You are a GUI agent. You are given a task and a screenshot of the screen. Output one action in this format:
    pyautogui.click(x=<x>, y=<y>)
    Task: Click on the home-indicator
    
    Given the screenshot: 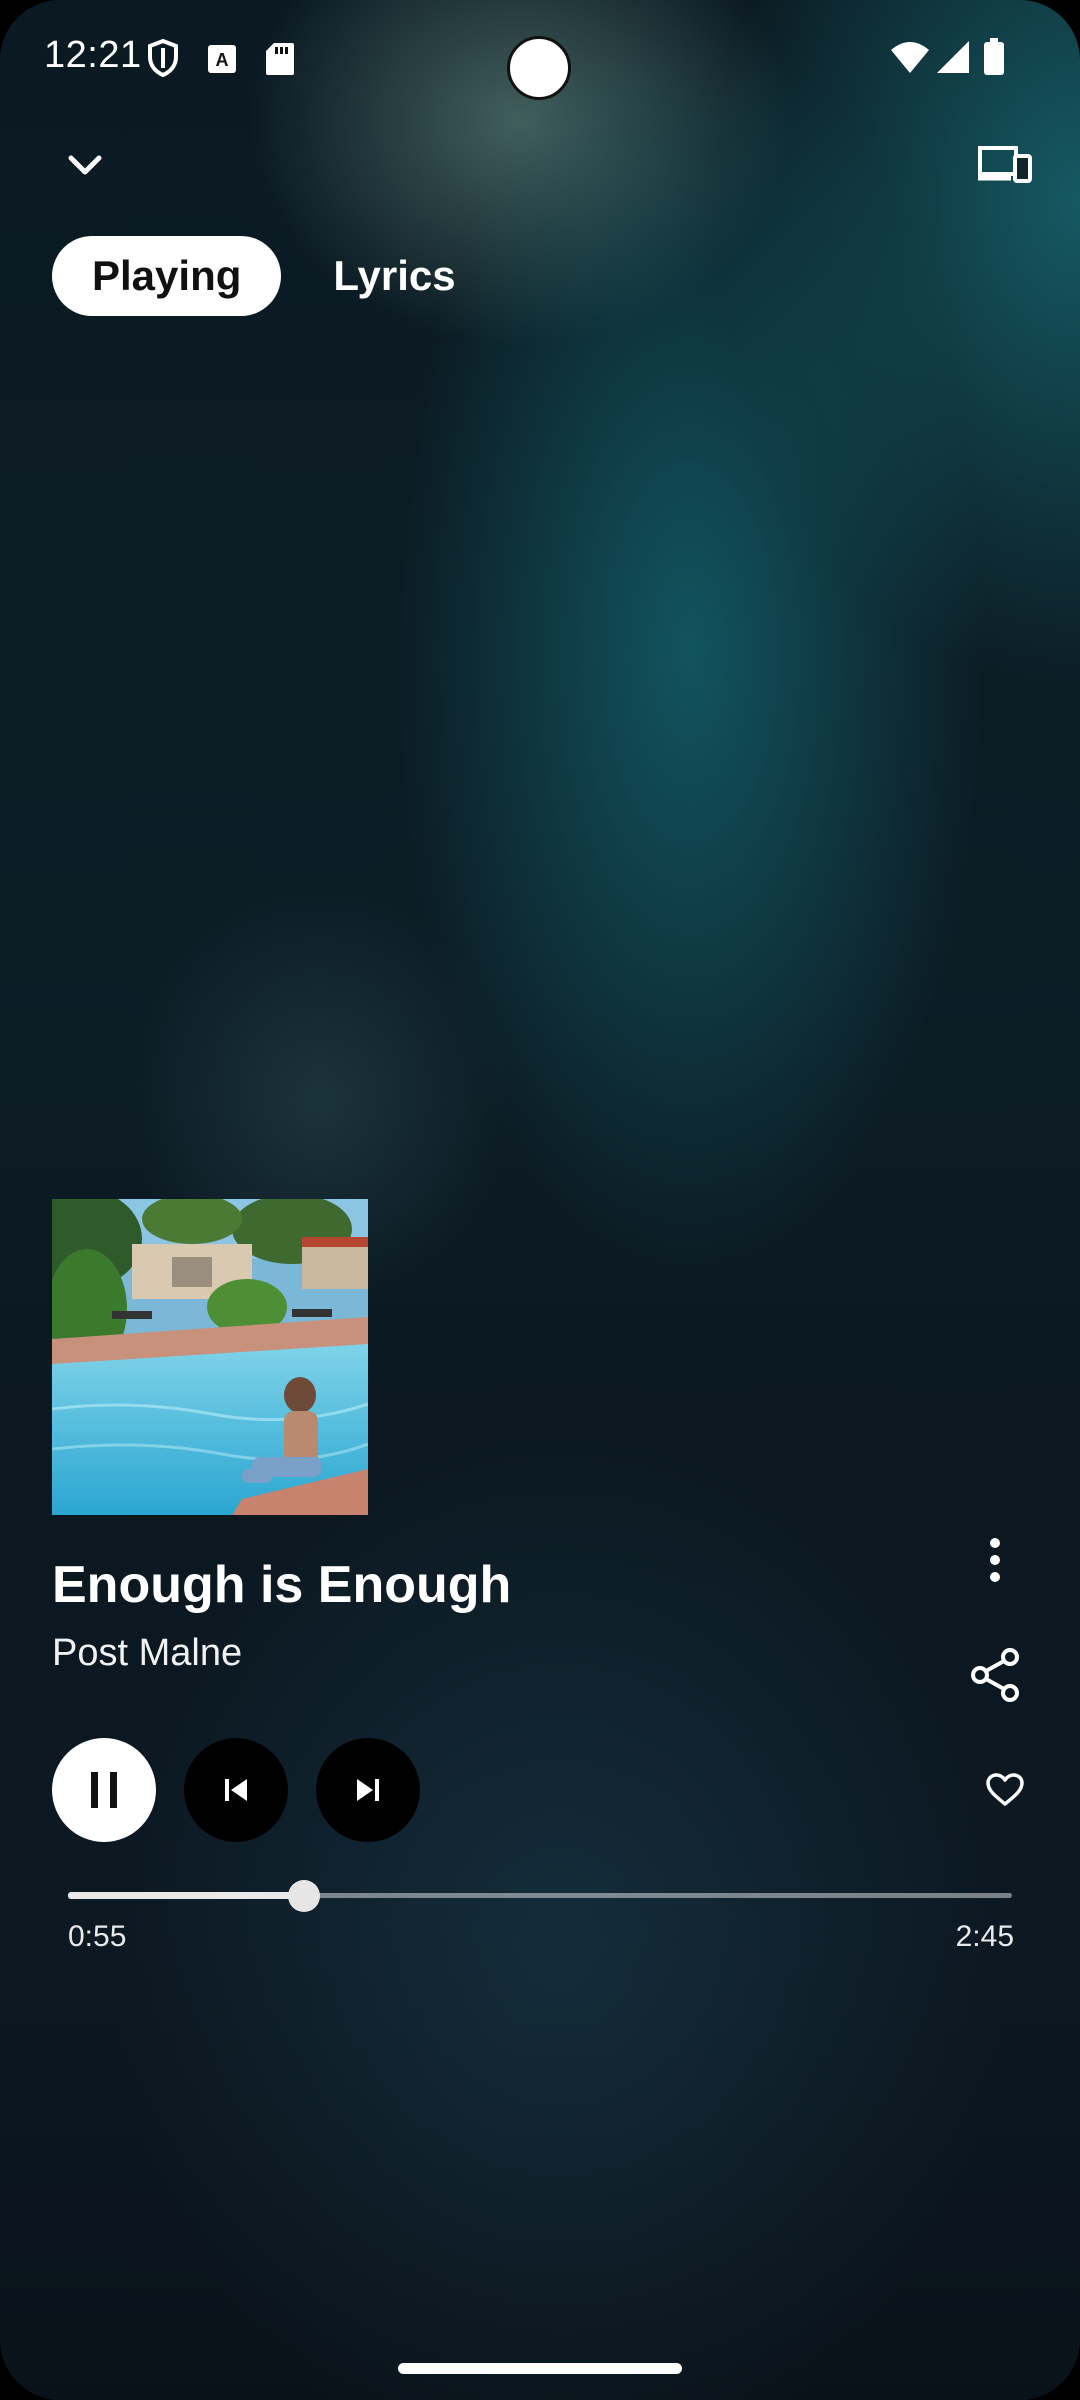 What is the action you would take?
    pyautogui.click(x=540, y=2368)
    